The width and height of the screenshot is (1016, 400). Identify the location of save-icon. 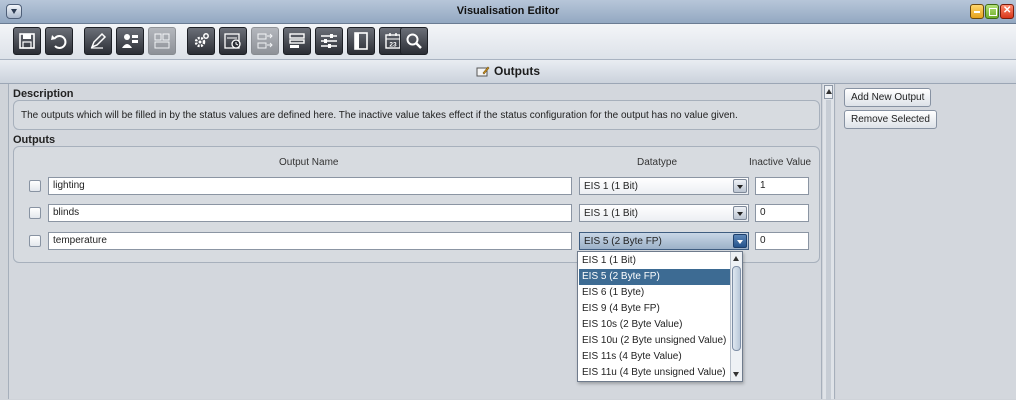
(27, 41).